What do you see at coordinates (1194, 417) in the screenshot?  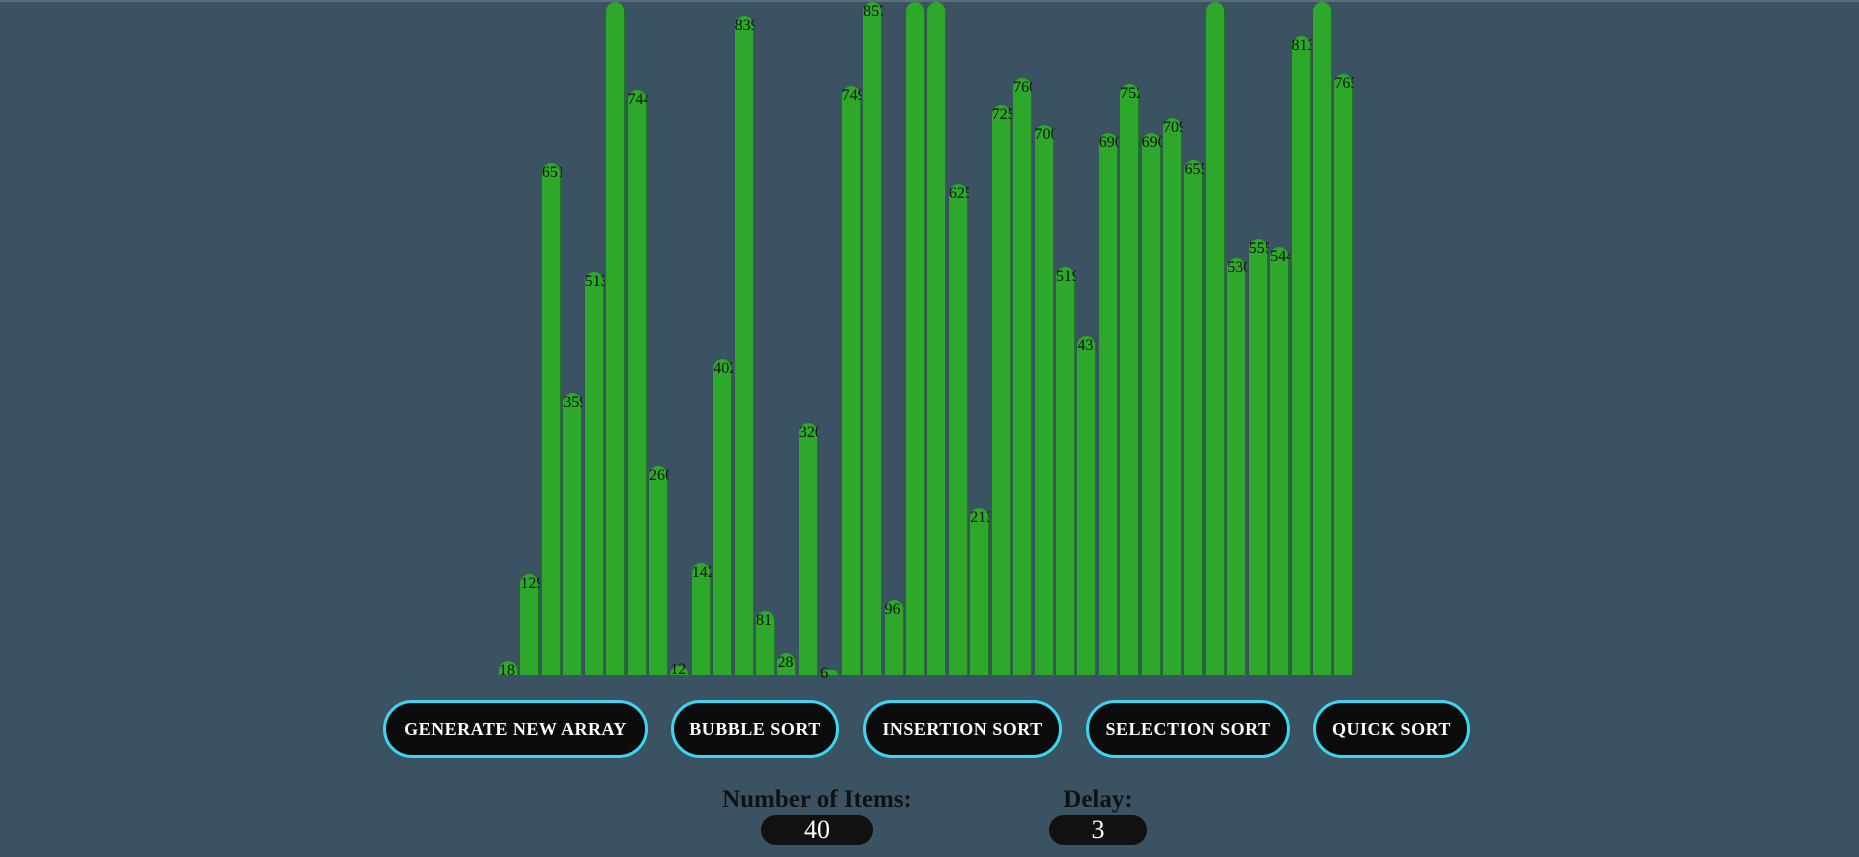 I see `array-bar: 655` at bounding box center [1194, 417].